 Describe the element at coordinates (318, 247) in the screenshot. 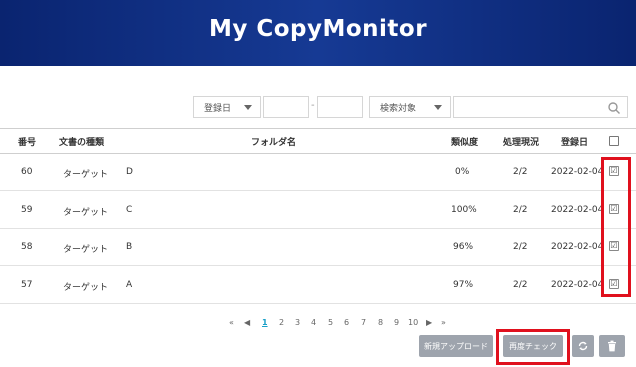

I see `table-row: 58 ターゲット B 96% 2/2 2022-02-04 ☑` at that location.